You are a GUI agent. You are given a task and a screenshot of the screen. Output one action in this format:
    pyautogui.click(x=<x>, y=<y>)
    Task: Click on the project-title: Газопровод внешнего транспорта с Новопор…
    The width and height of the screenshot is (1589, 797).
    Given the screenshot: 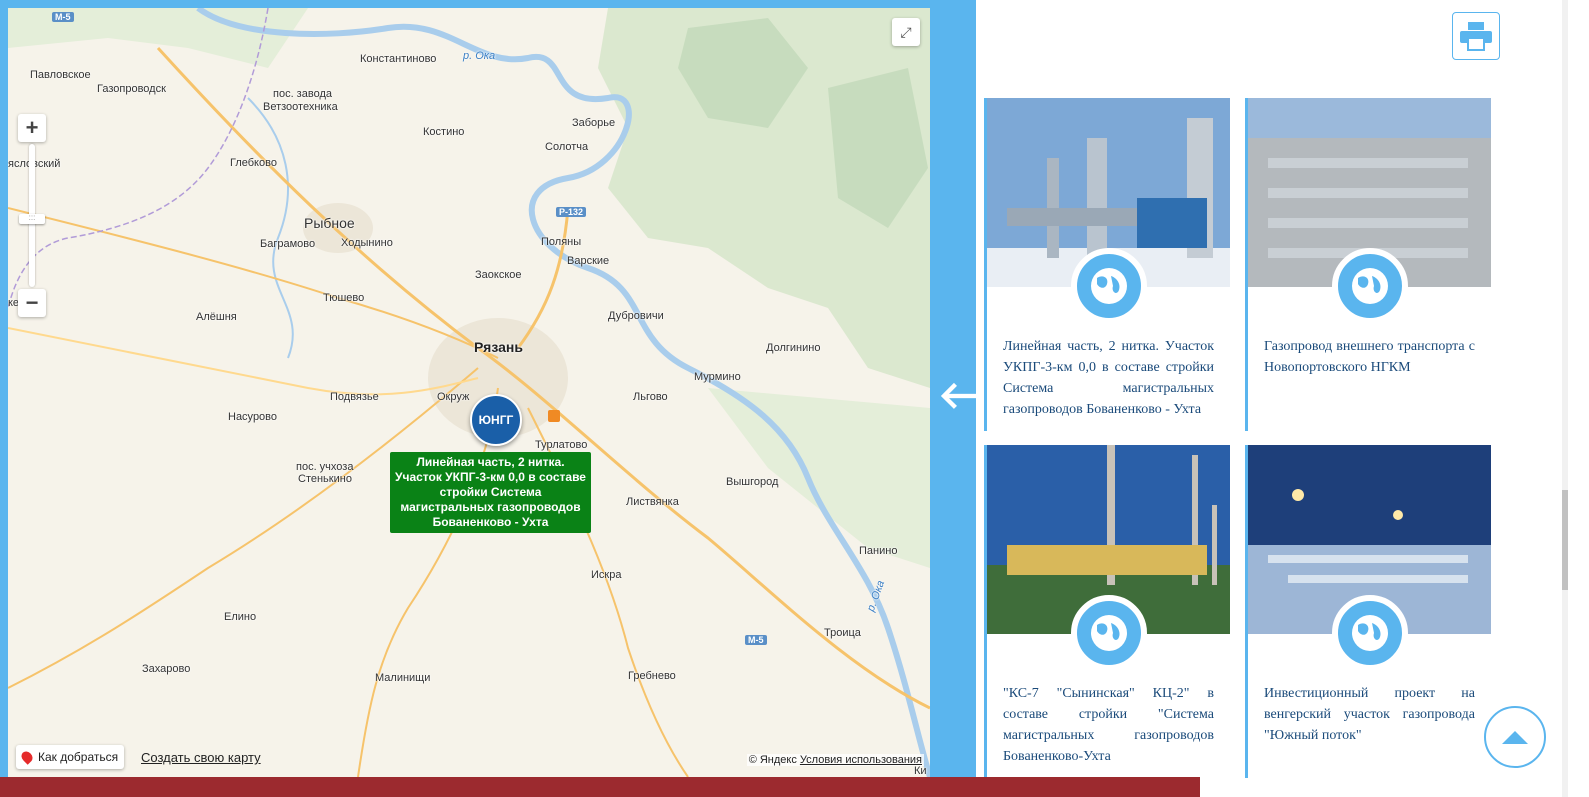 What is the action you would take?
    pyautogui.click(x=1369, y=381)
    